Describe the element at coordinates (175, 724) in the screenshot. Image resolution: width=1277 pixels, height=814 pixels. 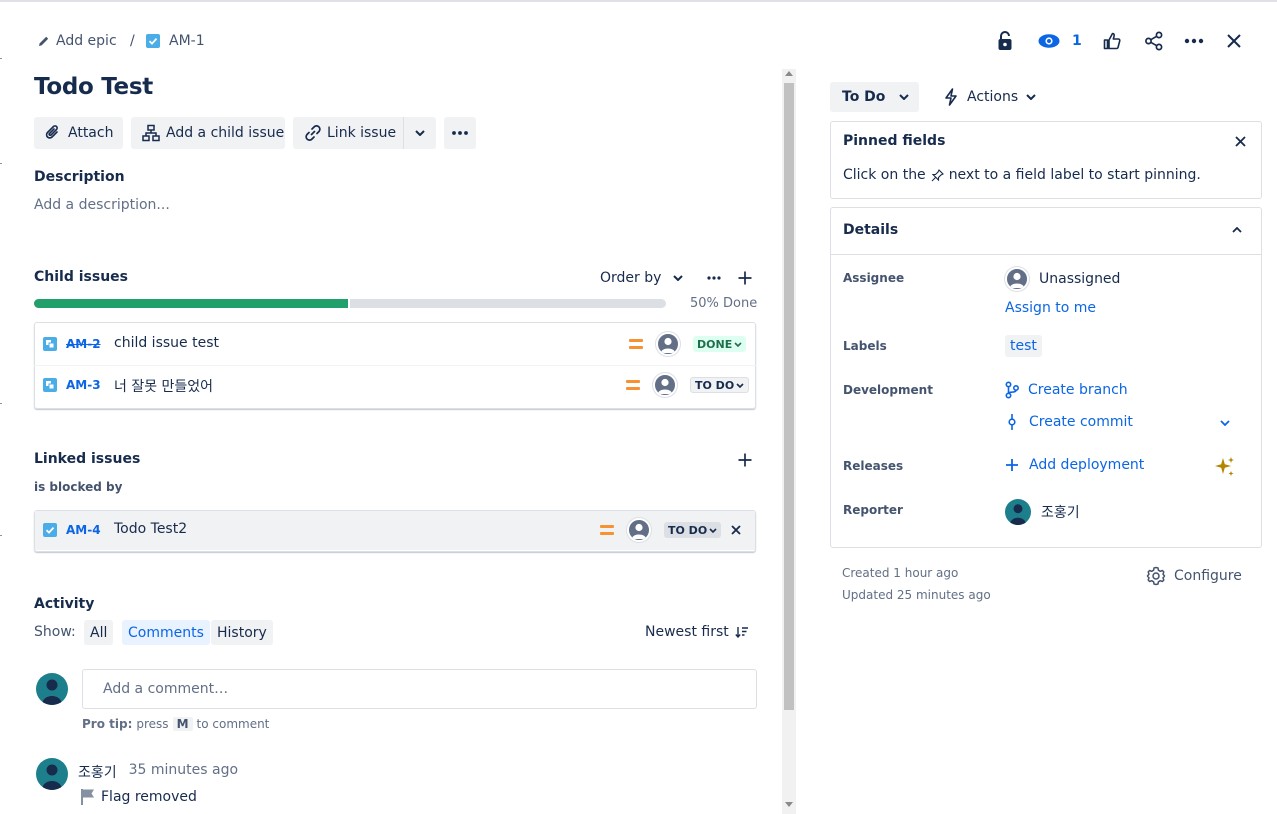
I see `pro-tip: Pro tip: press M to comment` at that location.